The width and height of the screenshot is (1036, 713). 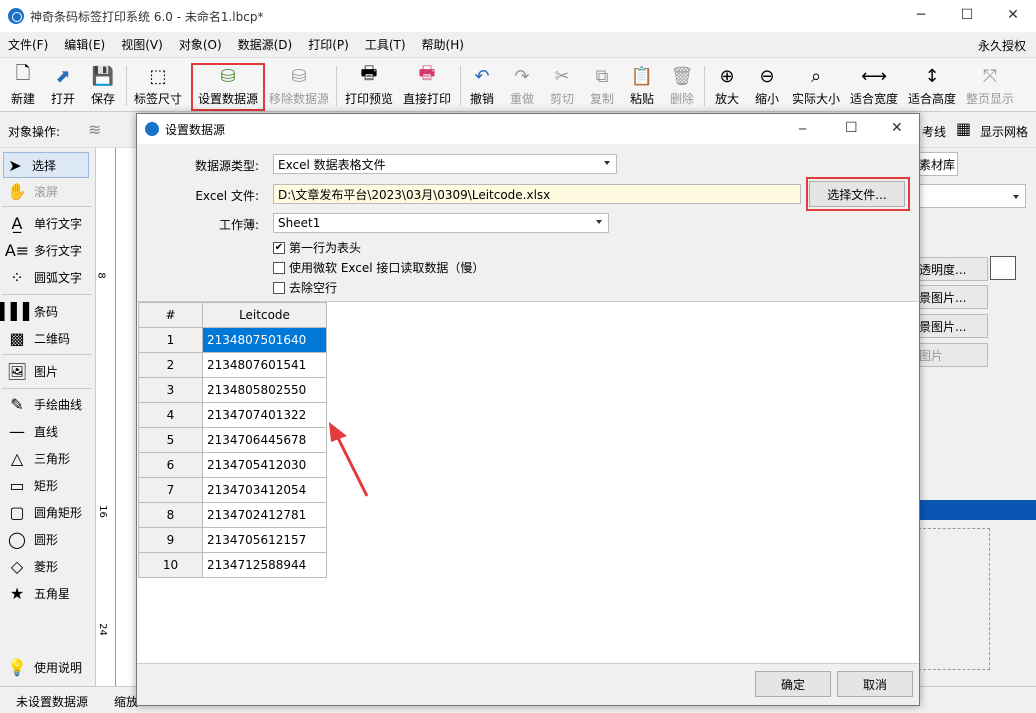 I want to click on tool-image: 🖼 图片, so click(x=32, y=371).